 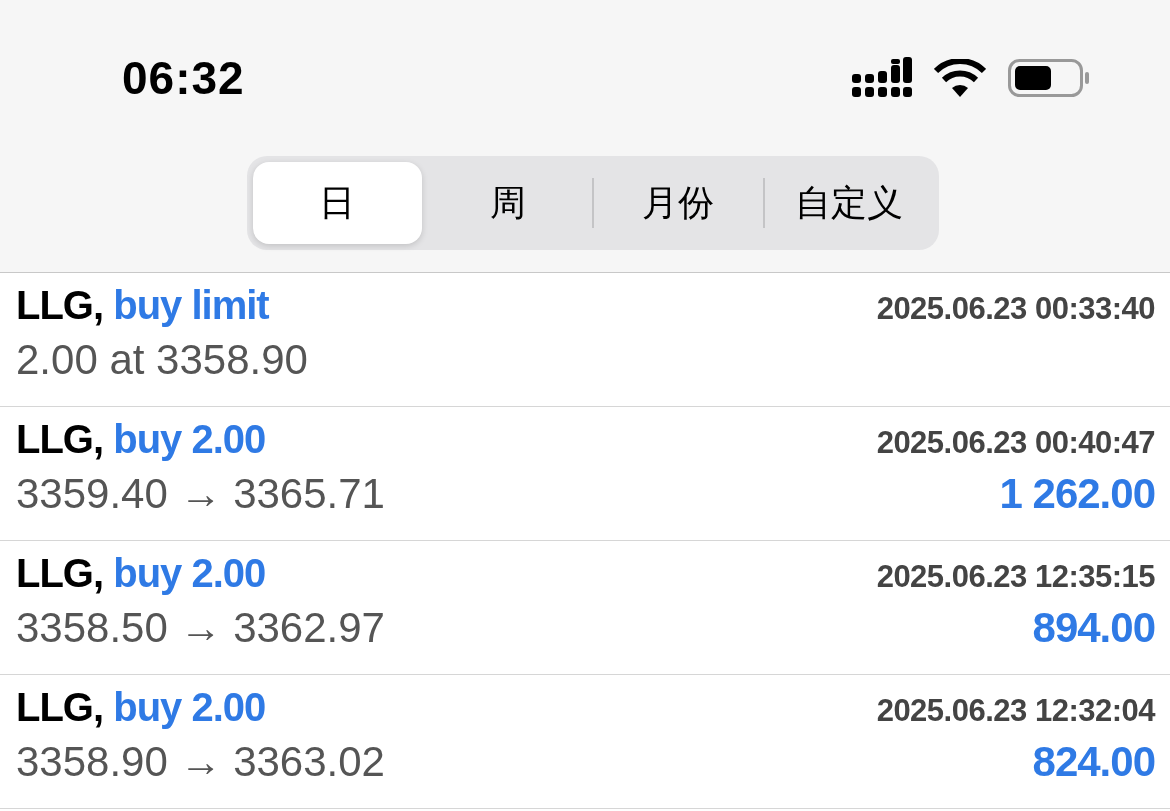 I want to click on order-time: 2025.06.23 12:35:15, so click(x=1015, y=577).